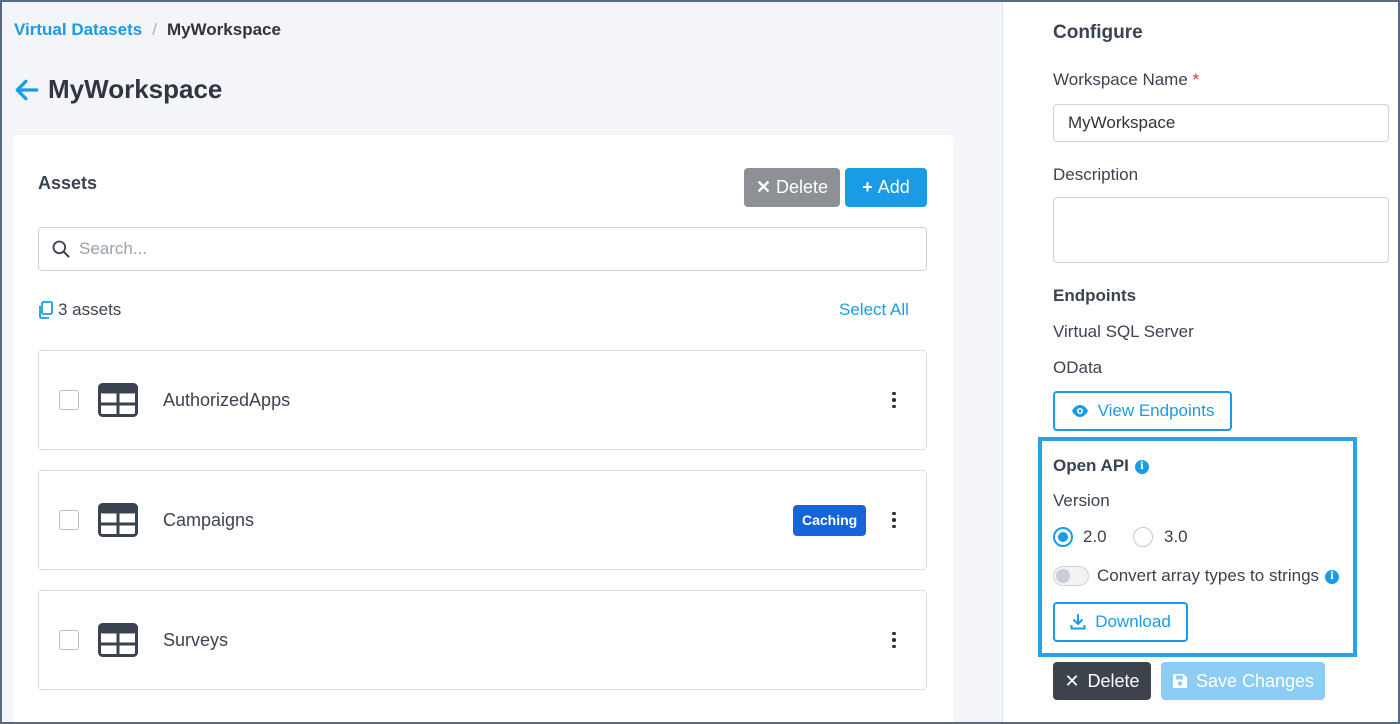 Image resolution: width=1400 pixels, height=724 pixels. Describe the element at coordinates (78, 30) in the screenshot. I see `breadcrumb-link-virtual-datasets: Virtual Datasets` at that location.